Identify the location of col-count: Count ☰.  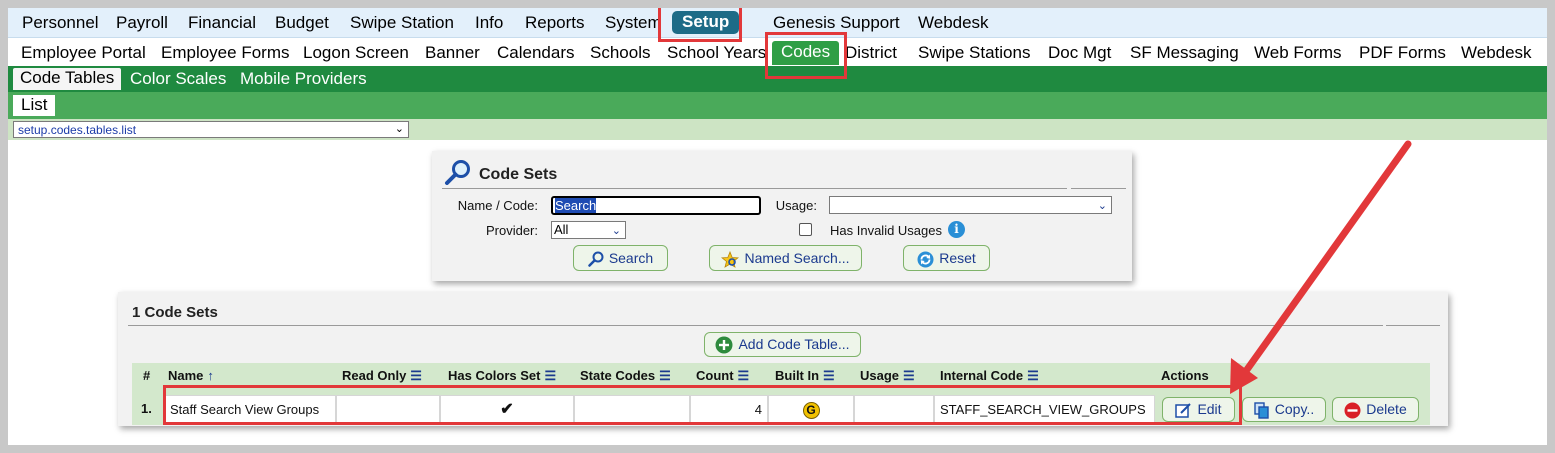
(722, 376).